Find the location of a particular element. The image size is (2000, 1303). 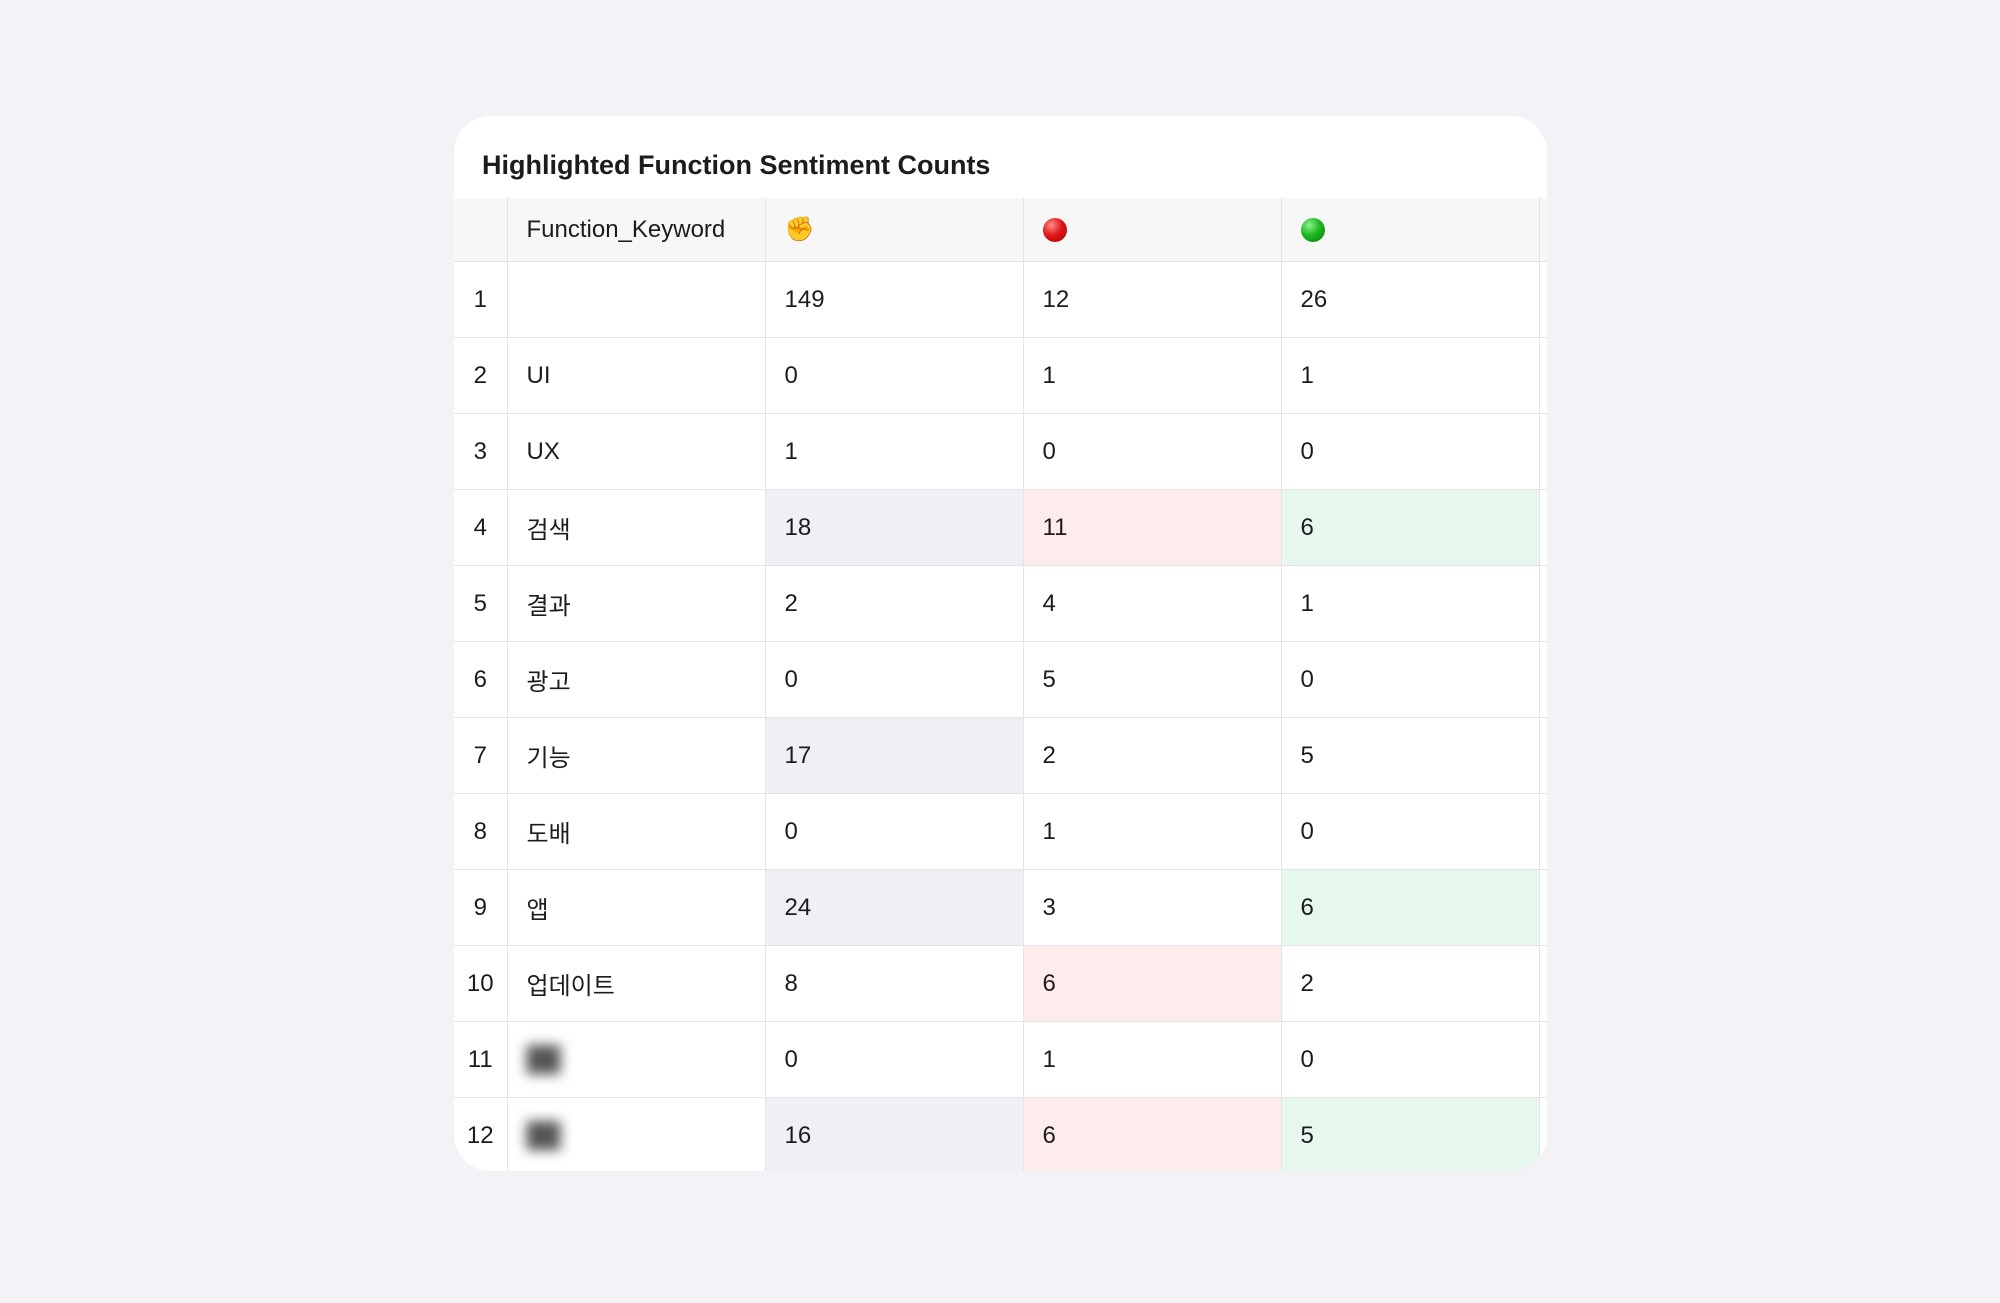

table-row: 5 결과 2 4 1 is located at coordinates (1000, 603).